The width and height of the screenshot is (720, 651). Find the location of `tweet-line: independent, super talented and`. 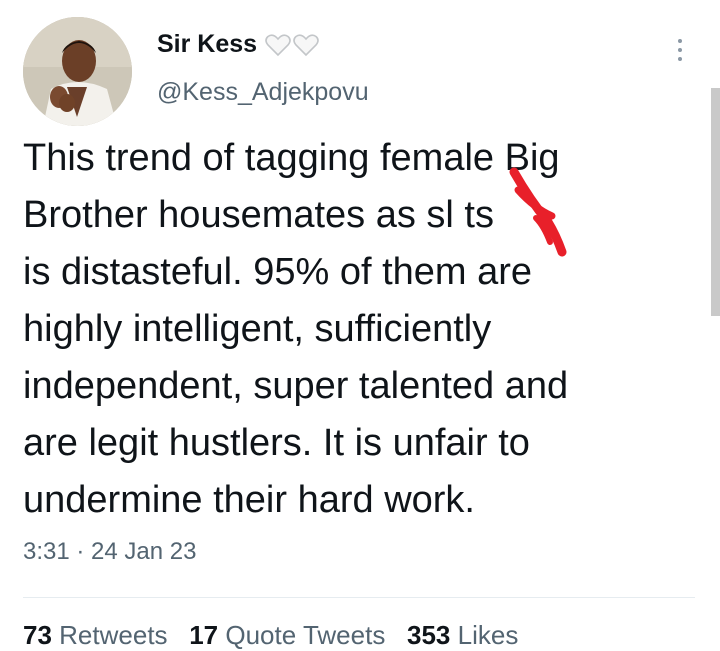

tweet-line: independent, super talented and is located at coordinates (296, 386).